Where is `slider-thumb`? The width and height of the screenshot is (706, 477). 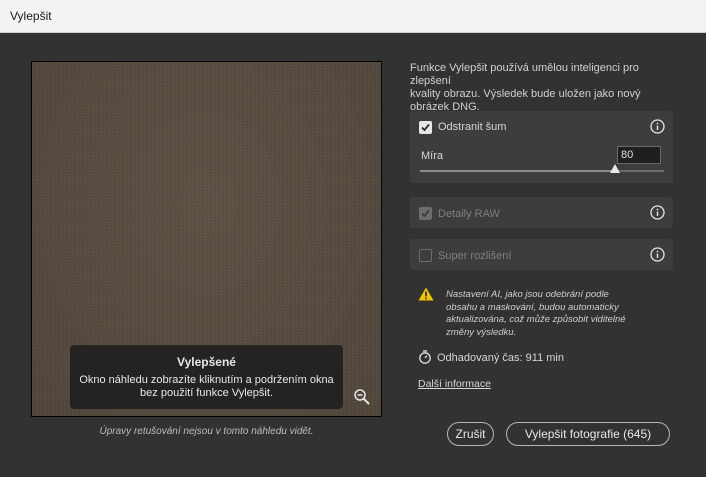
slider-thumb is located at coordinates (615, 168).